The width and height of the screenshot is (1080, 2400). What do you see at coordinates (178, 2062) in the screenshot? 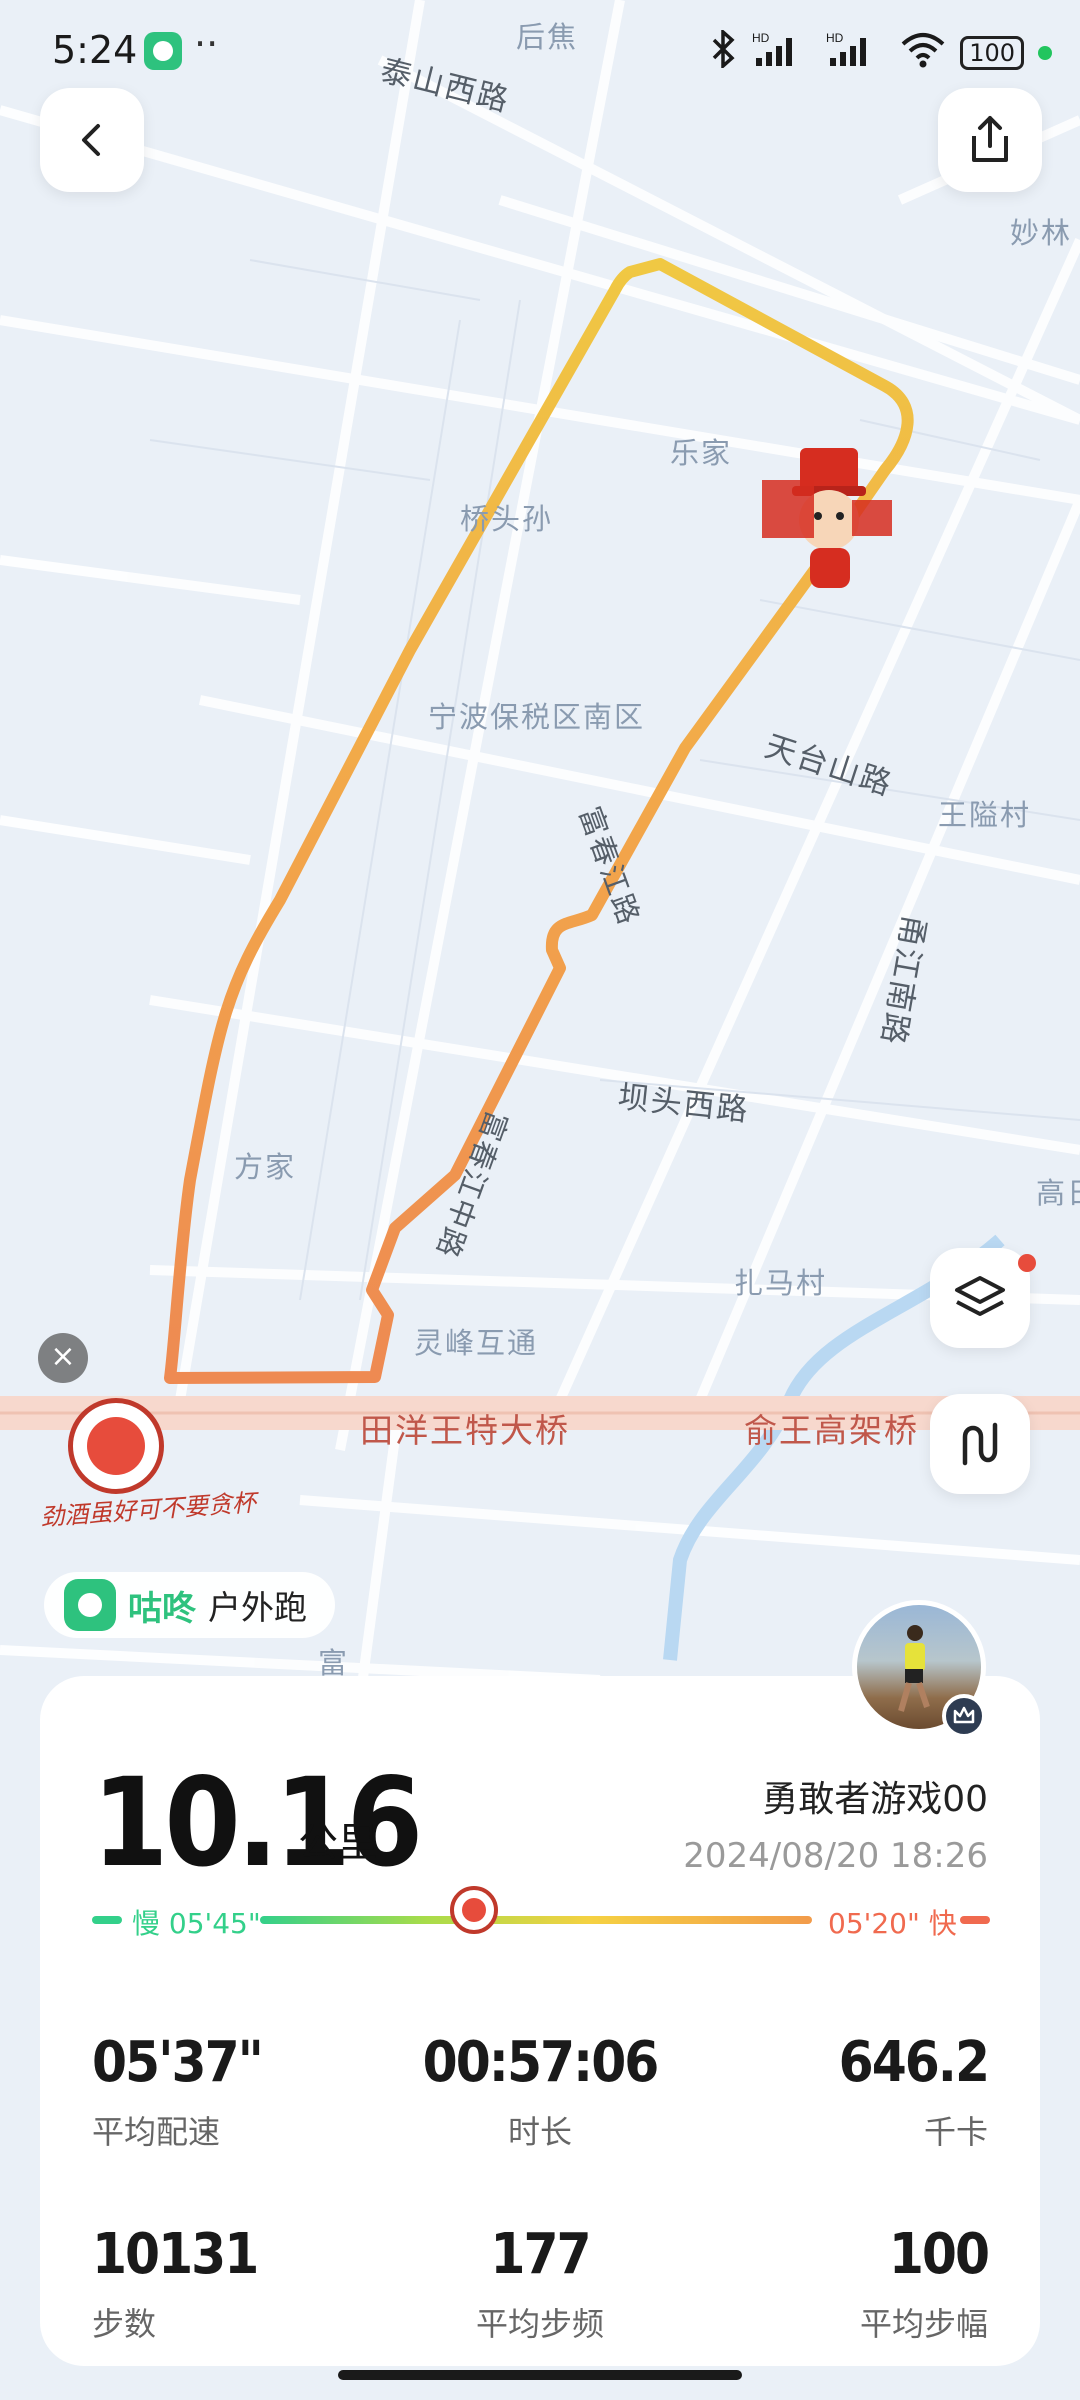
I see `stat-avg-pace-value: 05'37"` at bounding box center [178, 2062].